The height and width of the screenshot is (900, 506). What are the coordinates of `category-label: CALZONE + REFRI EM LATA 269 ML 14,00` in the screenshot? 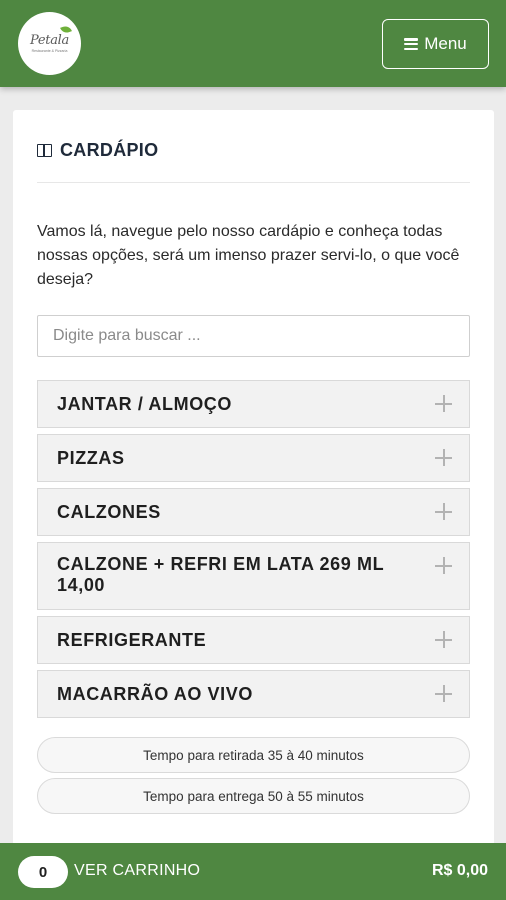 It's located at (220, 574).